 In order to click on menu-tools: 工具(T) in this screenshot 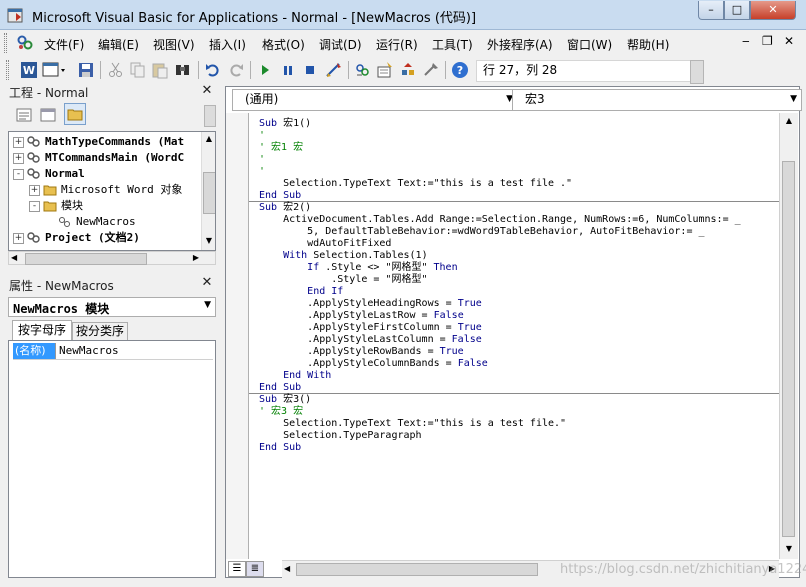, I will do `click(452, 44)`.